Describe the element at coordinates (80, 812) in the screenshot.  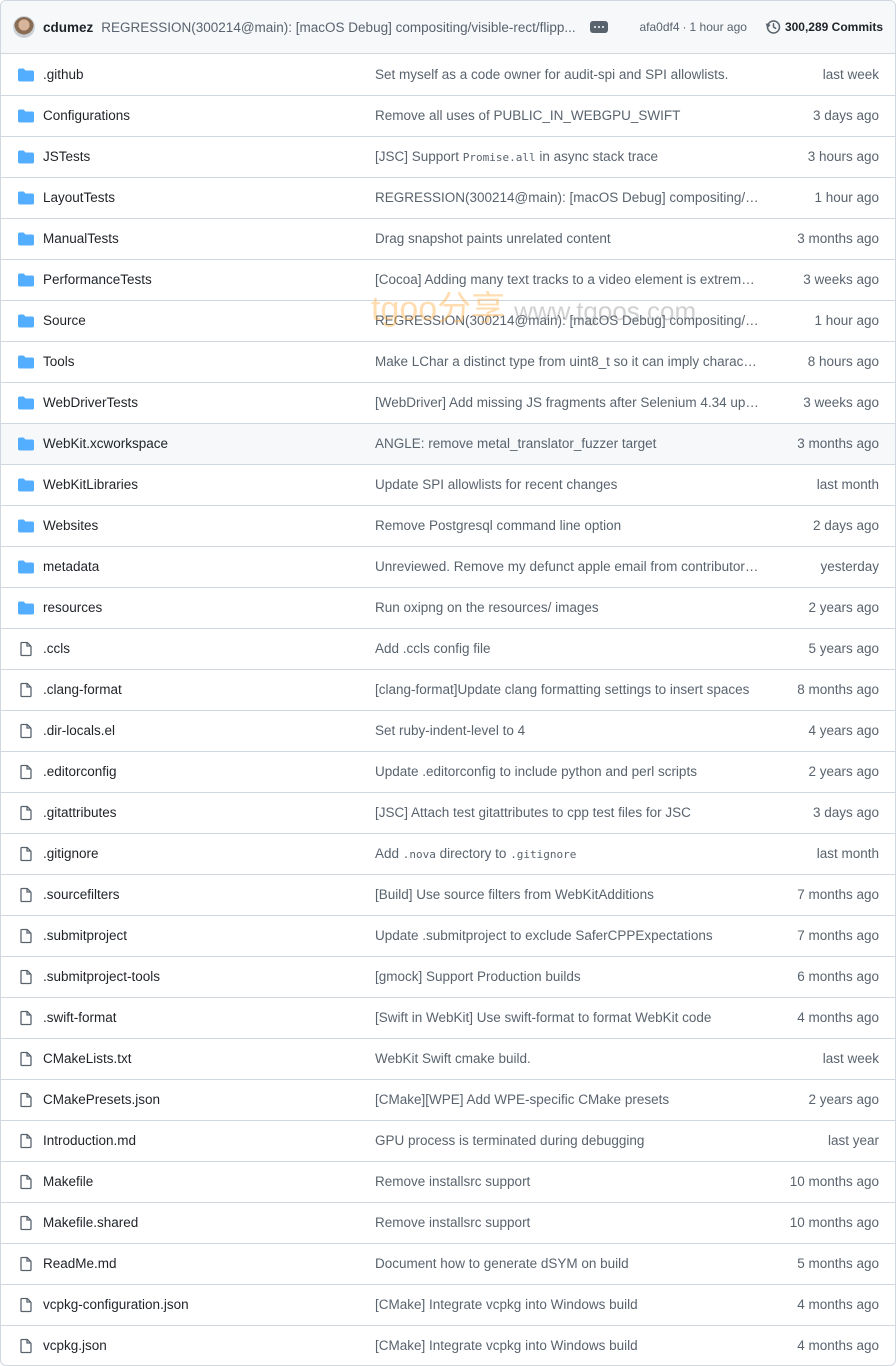
I see `file-name-link: .gitattributes` at that location.